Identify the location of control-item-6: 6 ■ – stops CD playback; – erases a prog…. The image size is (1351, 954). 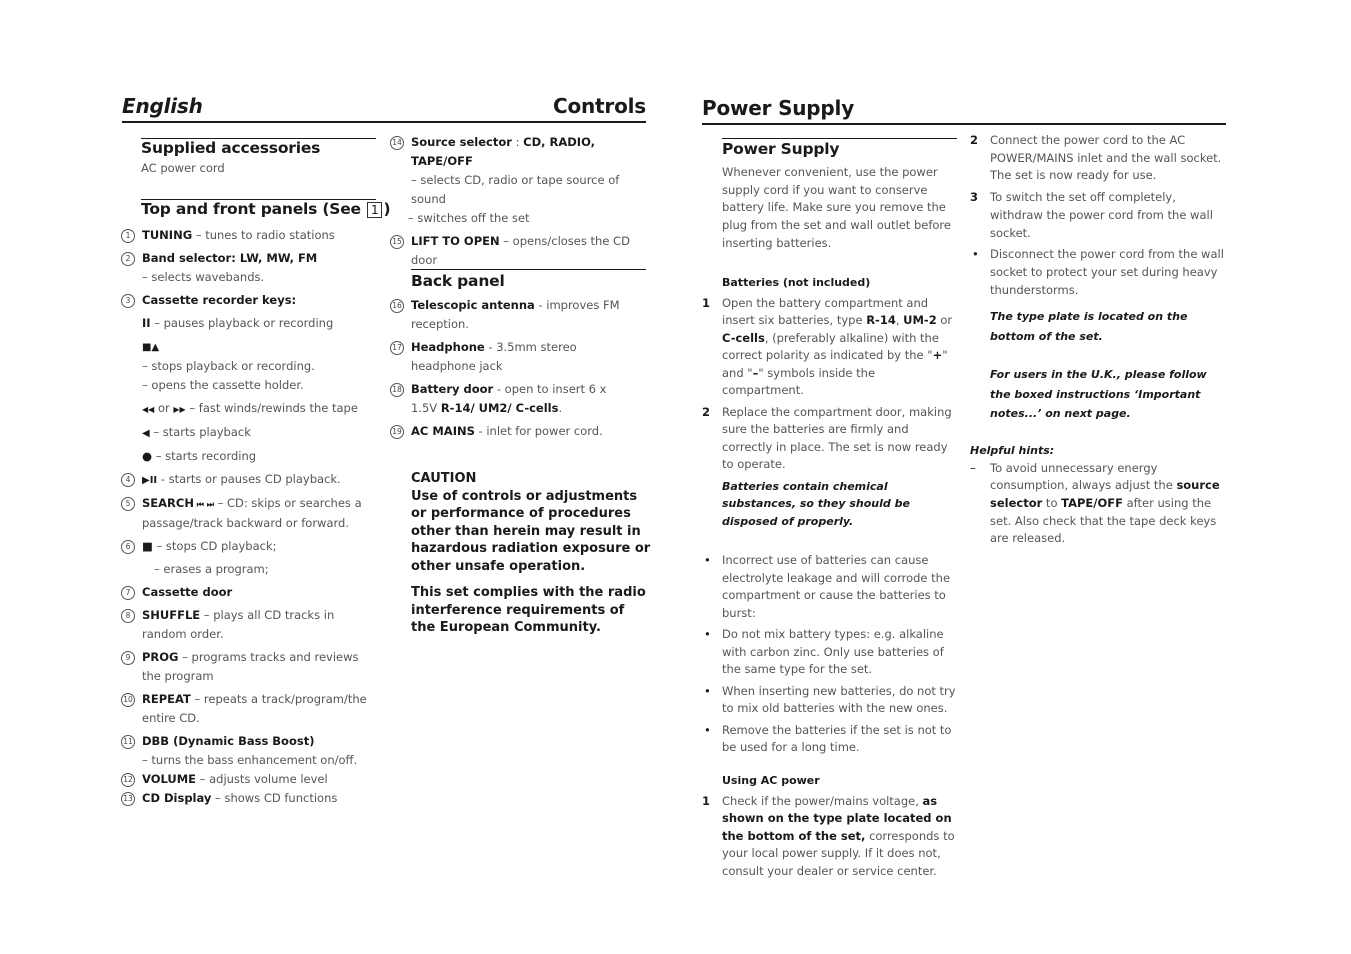
(249, 558).